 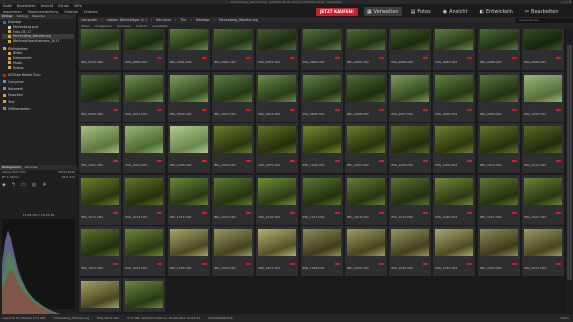 What do you see at coordinates (71, 12) in the screenshot?
I see `slideshow-button: Diashow` at bounding box center [71, 12].